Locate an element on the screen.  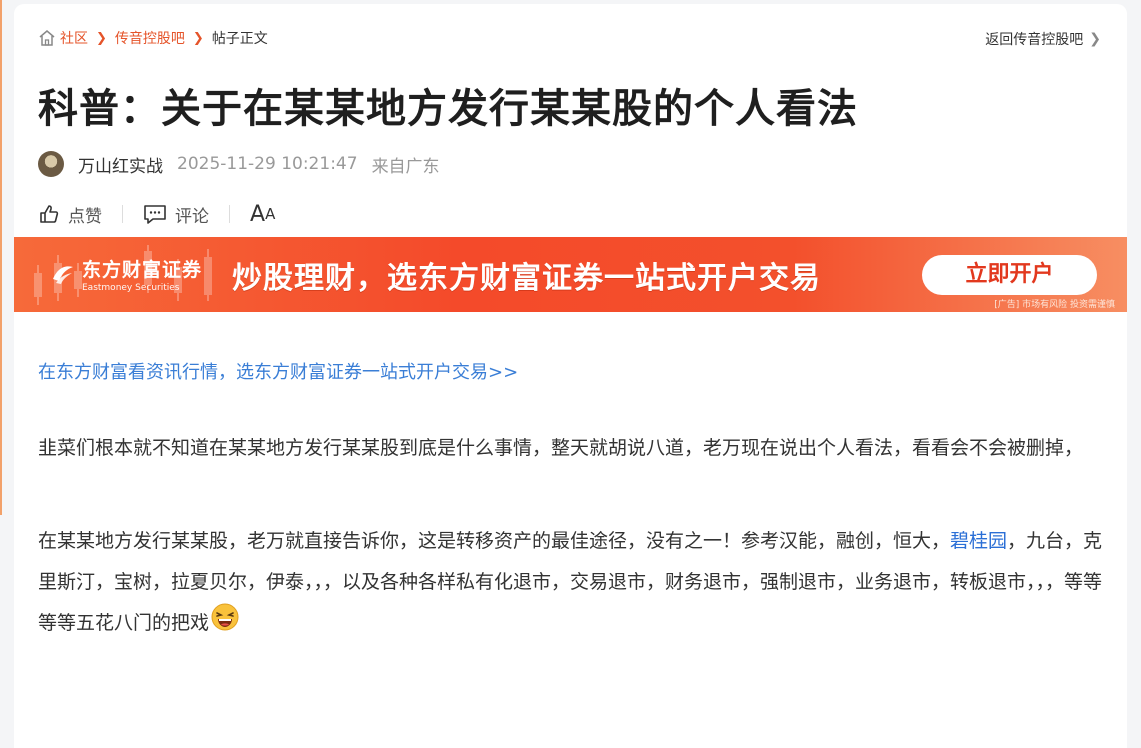
post-actions: 点赞 评论 AA is located at coordinates (156, 214).